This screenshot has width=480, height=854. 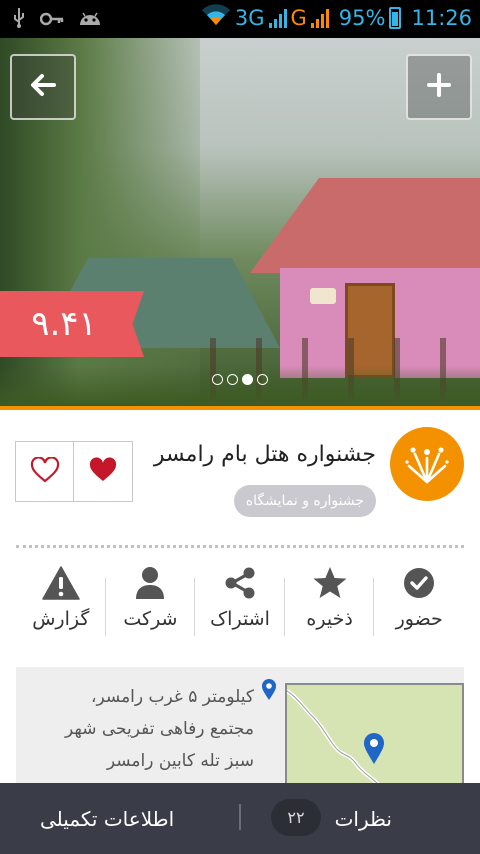 I want to click on status-bar: 3G G 95% 11:26, so click(x=240, y=19).